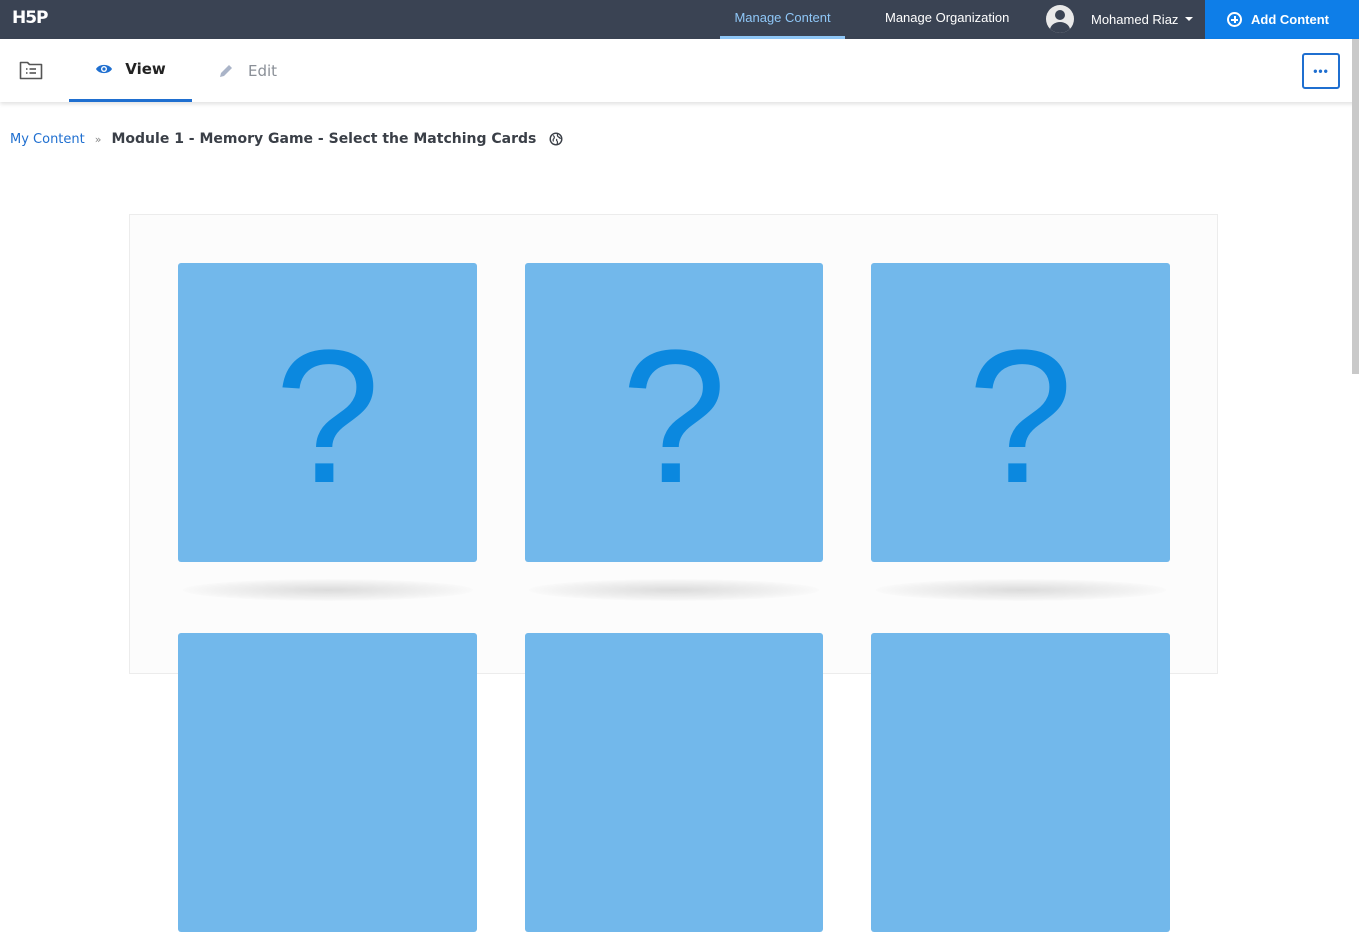  I want to click on nav-manage-content: Manage Content, so click(782, 19).